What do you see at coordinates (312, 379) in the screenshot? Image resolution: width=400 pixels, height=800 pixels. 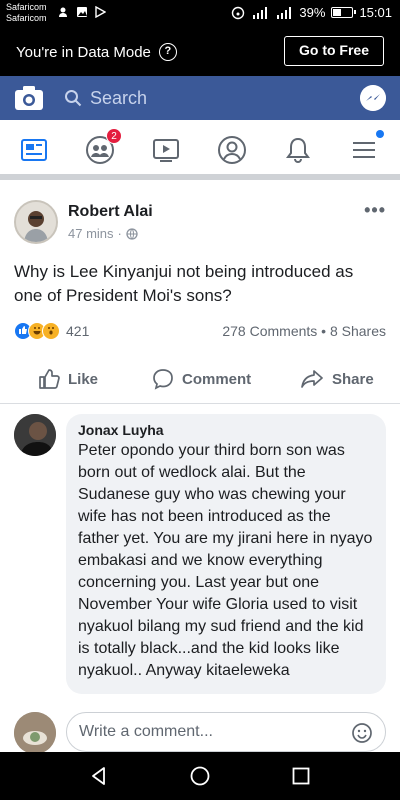 I see `share-arrow-icon` at bounding box center [312, 379].